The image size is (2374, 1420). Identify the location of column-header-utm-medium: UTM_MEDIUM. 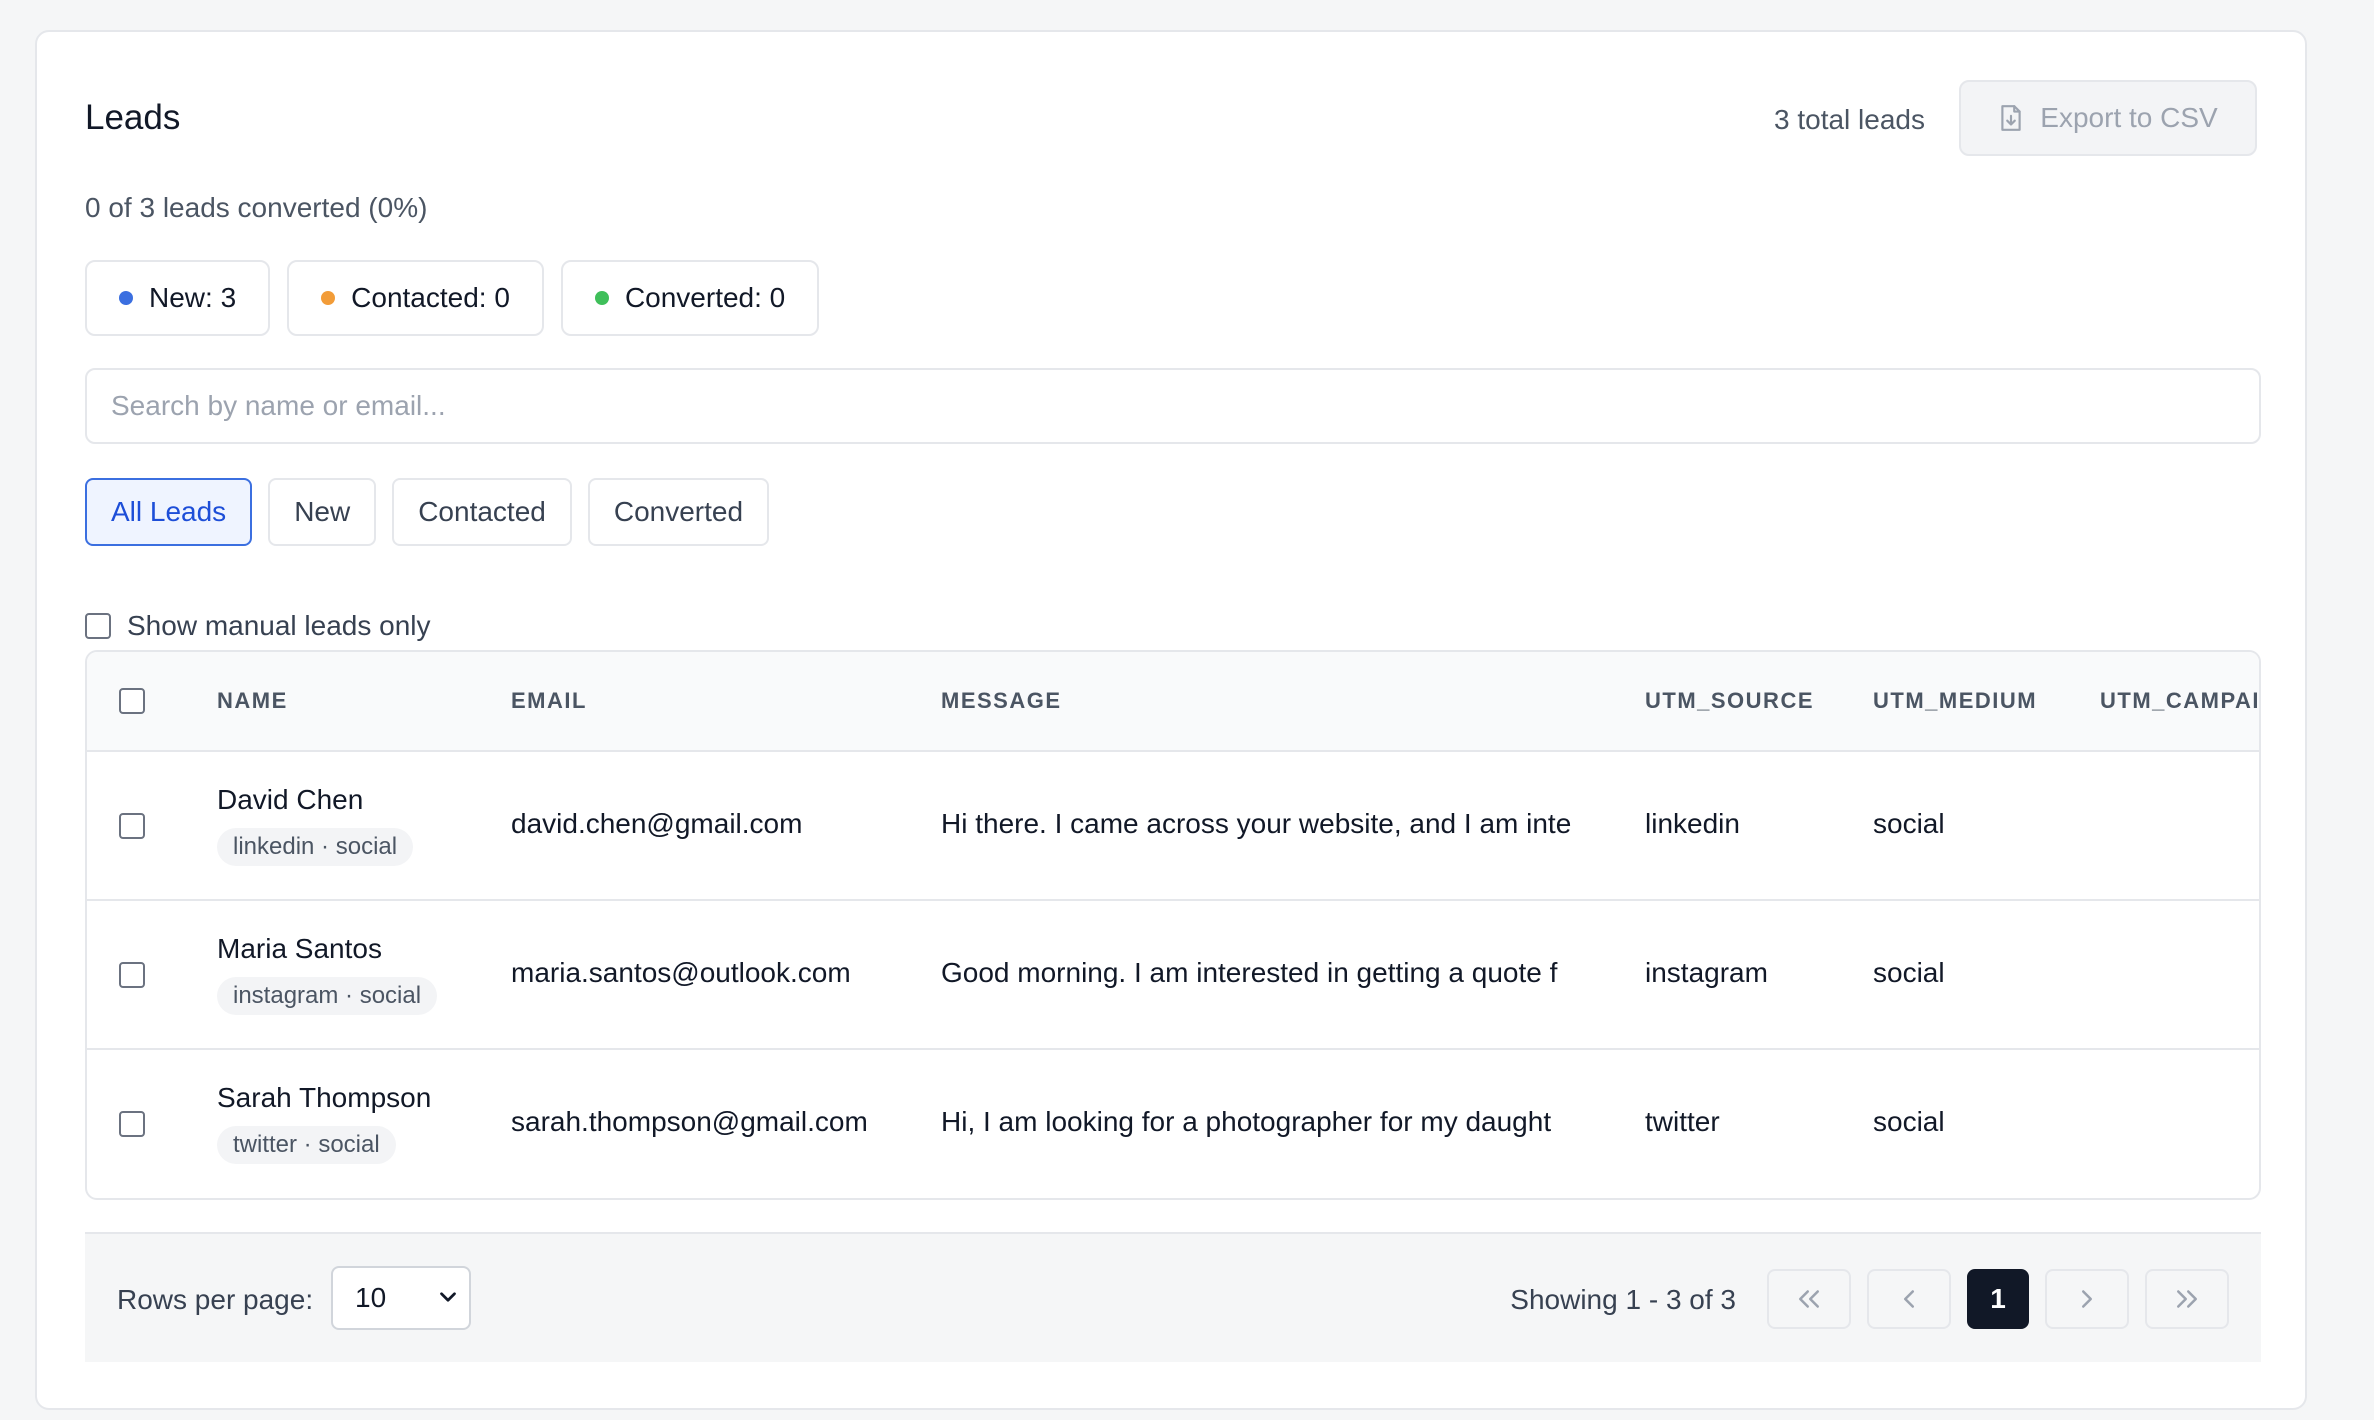
(1955, 701).